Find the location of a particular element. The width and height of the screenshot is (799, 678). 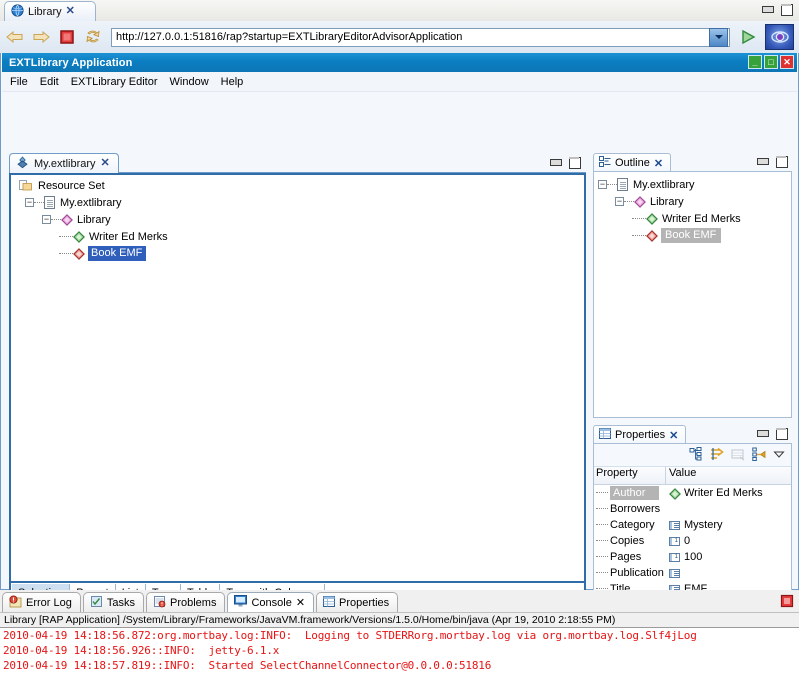

property-row: Pages 1 100 is located at coordinates (692, 557).